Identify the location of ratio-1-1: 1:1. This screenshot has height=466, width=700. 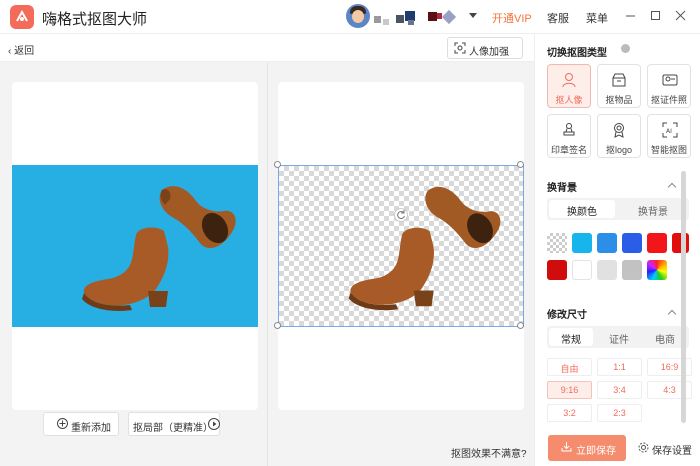
(619, 367).